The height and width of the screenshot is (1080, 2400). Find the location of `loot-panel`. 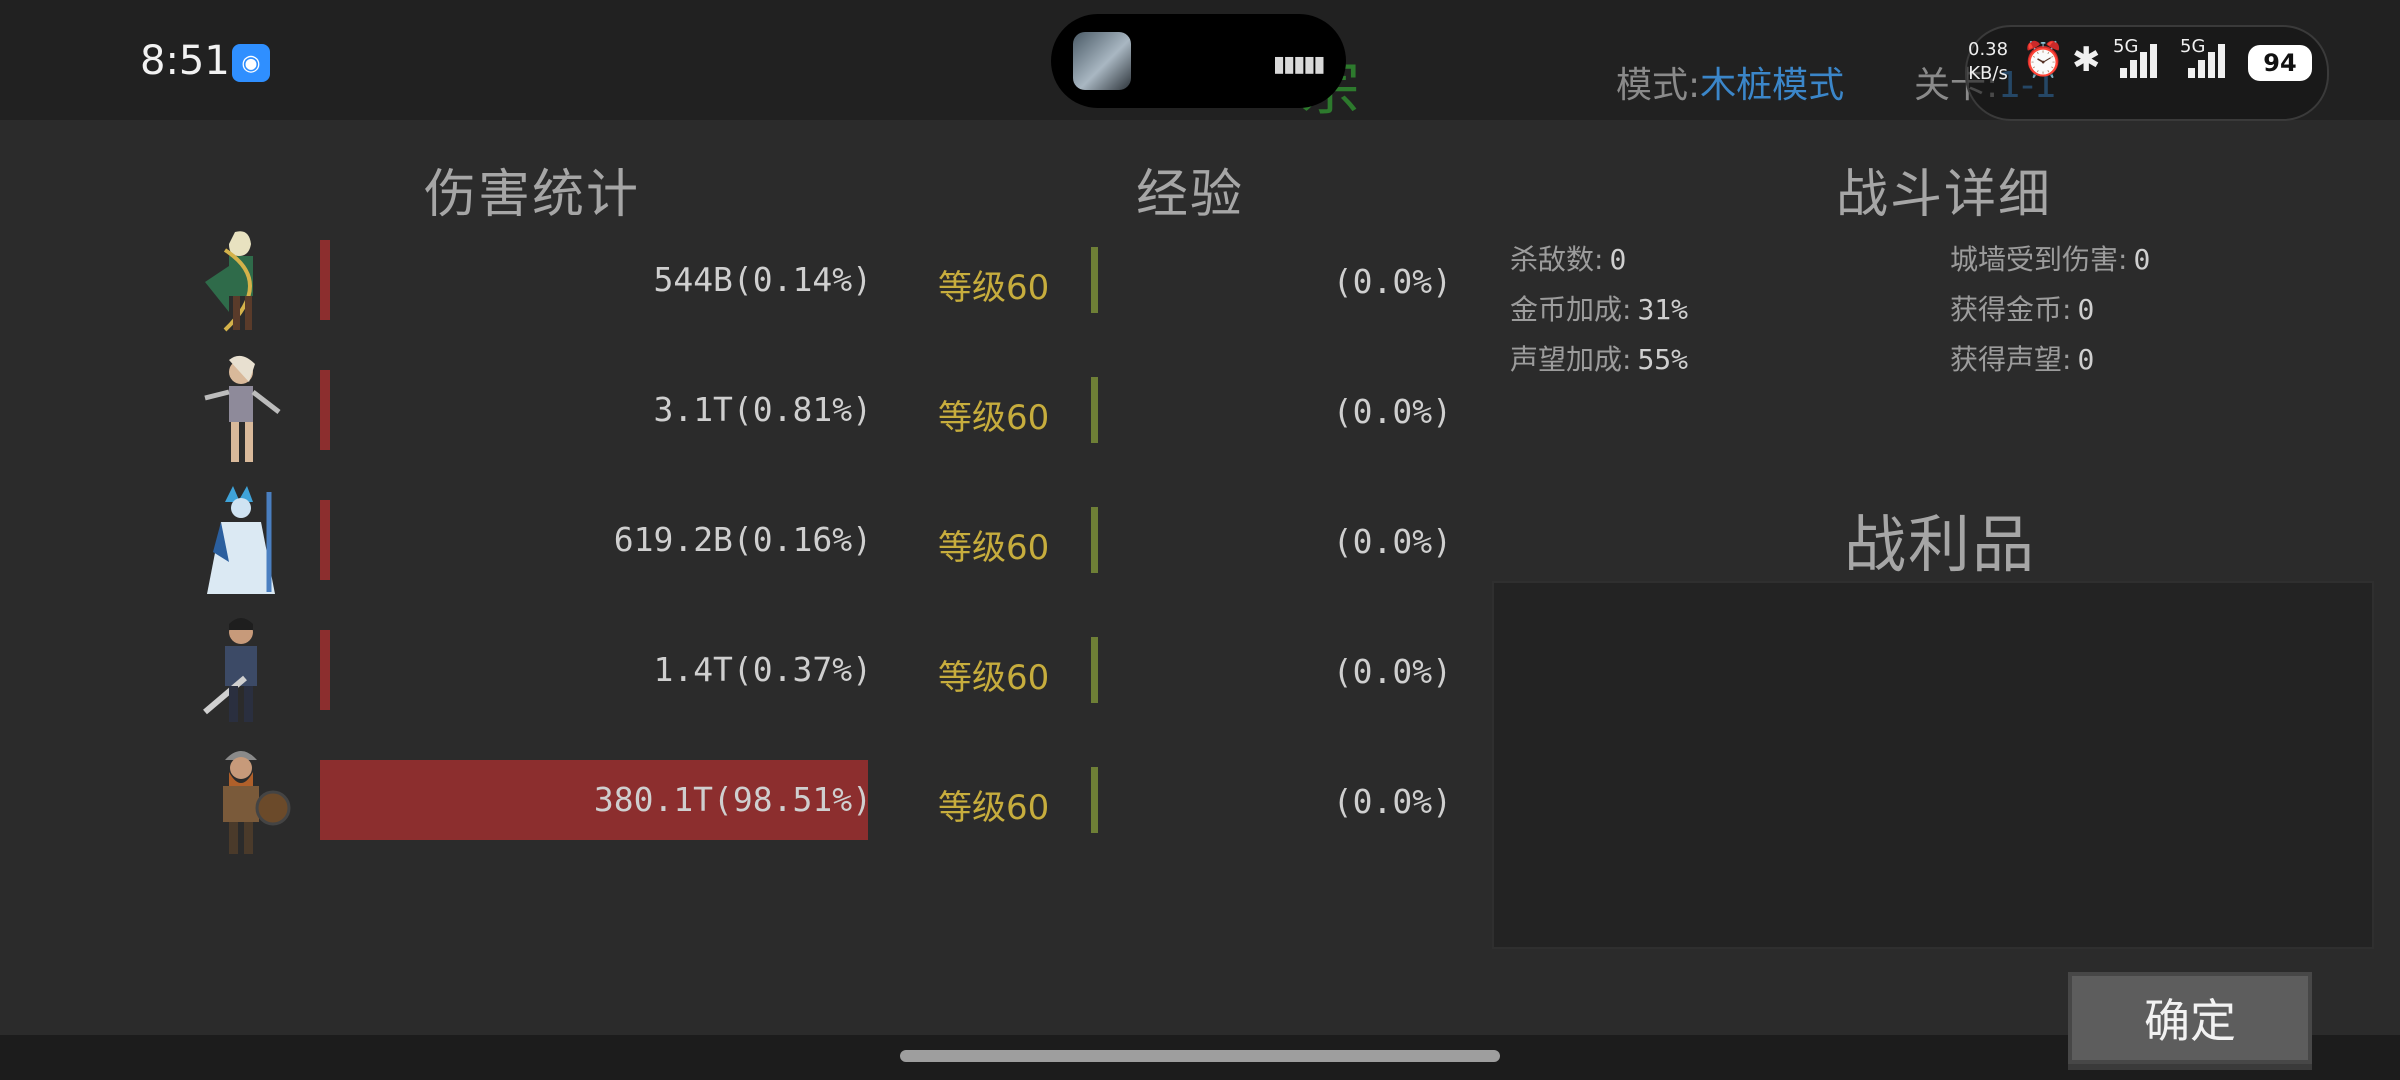

loot-panel is located at coordinates (1933, 765).